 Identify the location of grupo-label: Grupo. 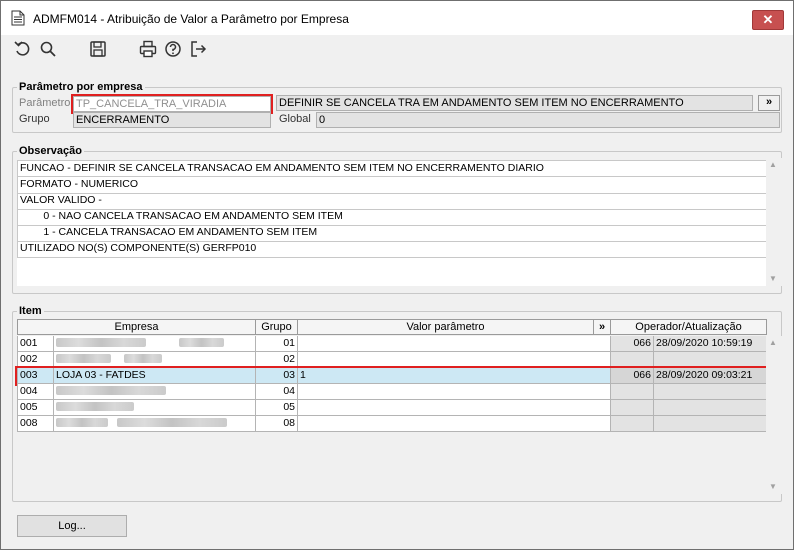
(34, 119).